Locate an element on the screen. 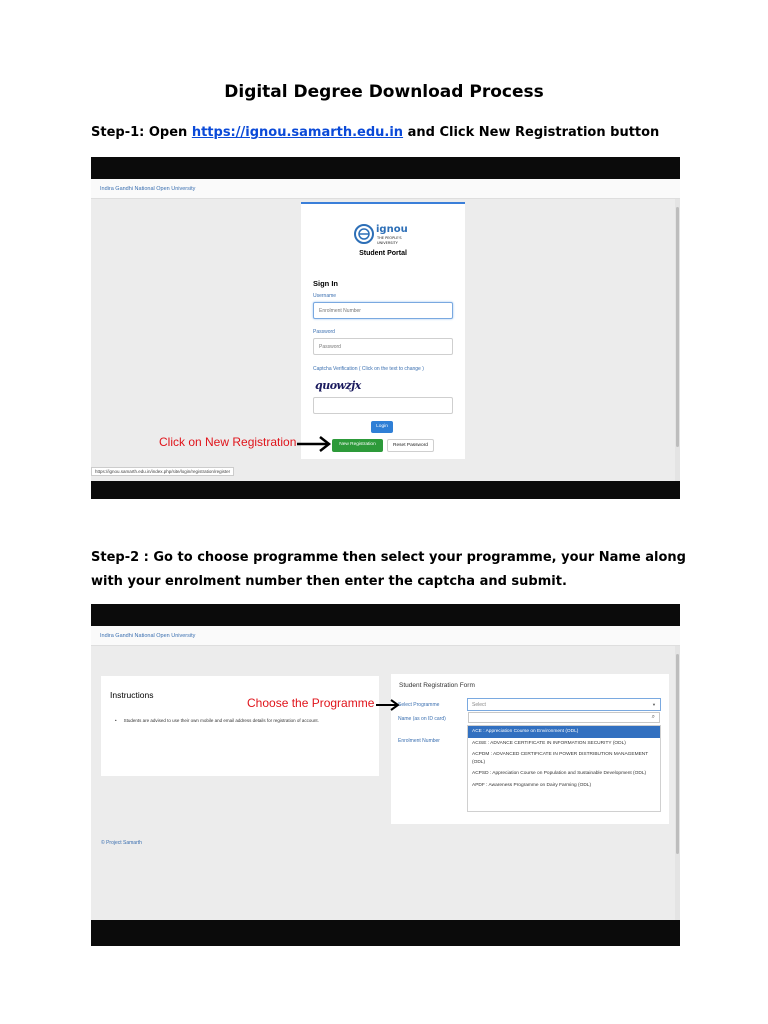 The image size is (768, 1024). portal-title: Student Portal is located at coordinates (383, 253).